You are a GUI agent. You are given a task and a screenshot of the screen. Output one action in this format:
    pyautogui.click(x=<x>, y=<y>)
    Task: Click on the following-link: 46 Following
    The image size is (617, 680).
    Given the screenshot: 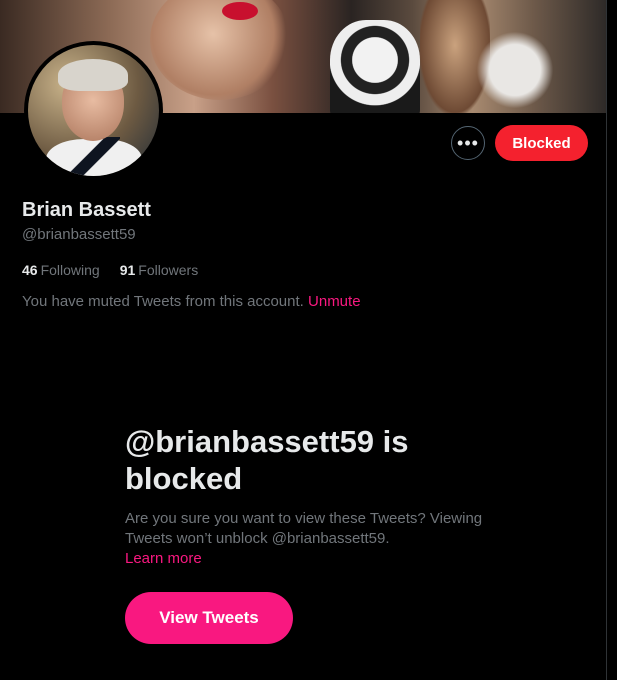 What is the action you would take?
    pyautogui.click(x=61, y=270)
    